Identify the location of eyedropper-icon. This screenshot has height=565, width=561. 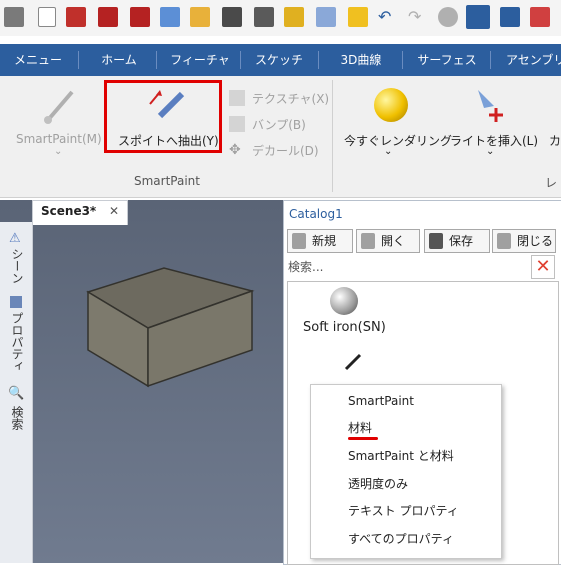
(168, 104).